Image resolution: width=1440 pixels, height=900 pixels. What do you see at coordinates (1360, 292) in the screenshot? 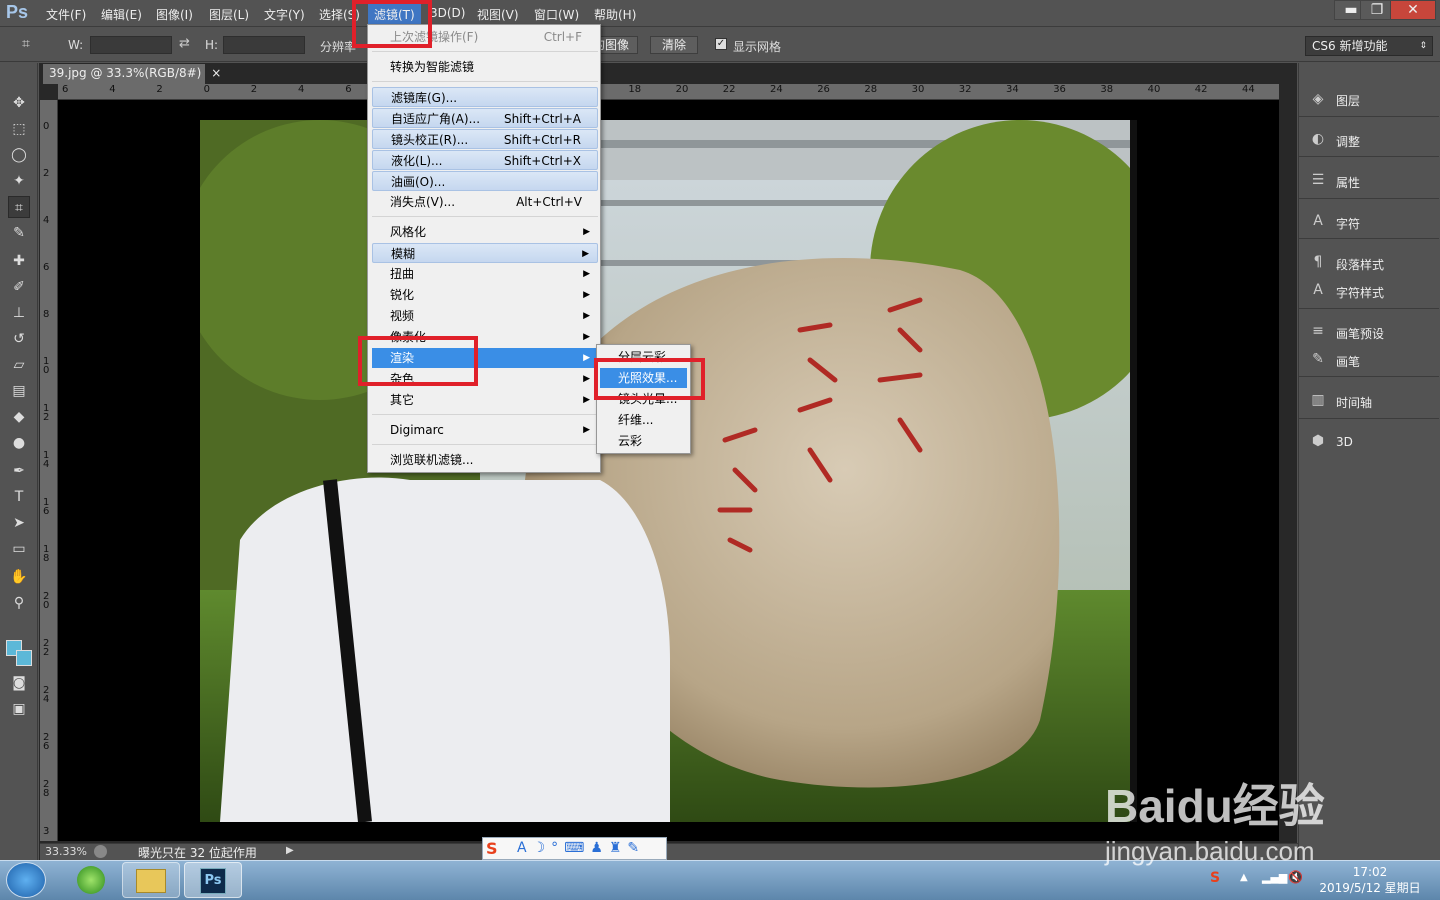
I see `panel-character-styles: 字符样式` at bounding box center [1360, 292].